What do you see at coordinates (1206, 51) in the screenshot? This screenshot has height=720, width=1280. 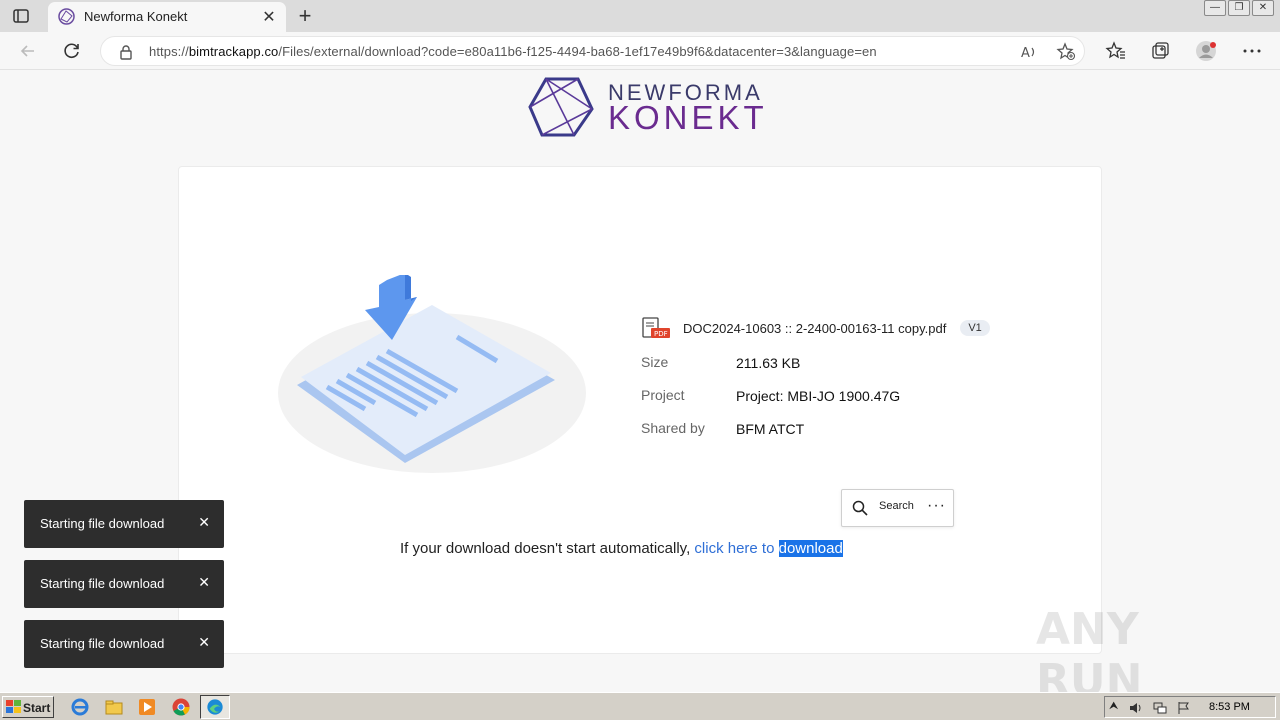 I see `profile-avatar-icon` at bounding box center [1206, 51].